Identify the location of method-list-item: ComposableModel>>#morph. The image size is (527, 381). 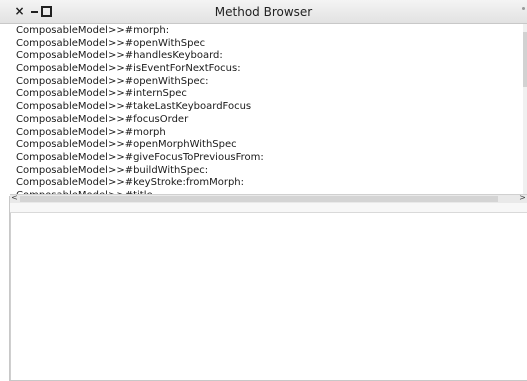
(137, 133).